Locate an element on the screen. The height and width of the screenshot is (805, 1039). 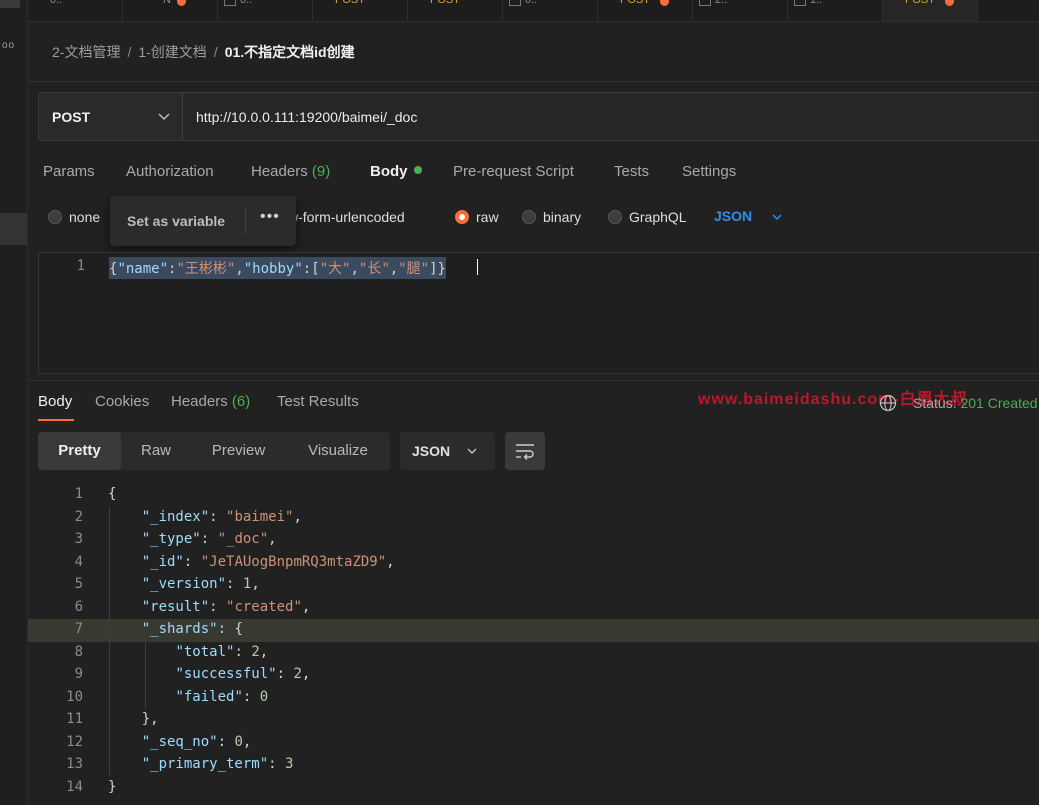
tab-body: Body is located at coordinates (396, 171).